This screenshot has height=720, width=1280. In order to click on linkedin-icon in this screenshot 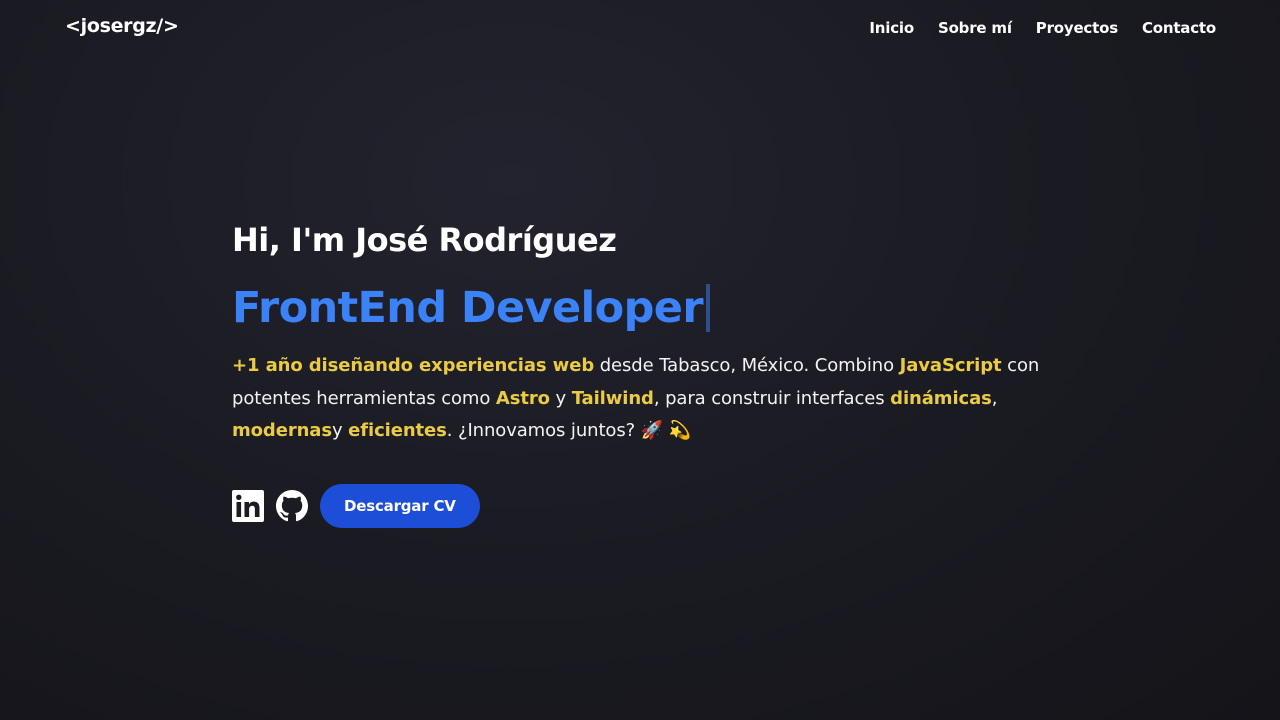, I will do `click(248, 505)`.